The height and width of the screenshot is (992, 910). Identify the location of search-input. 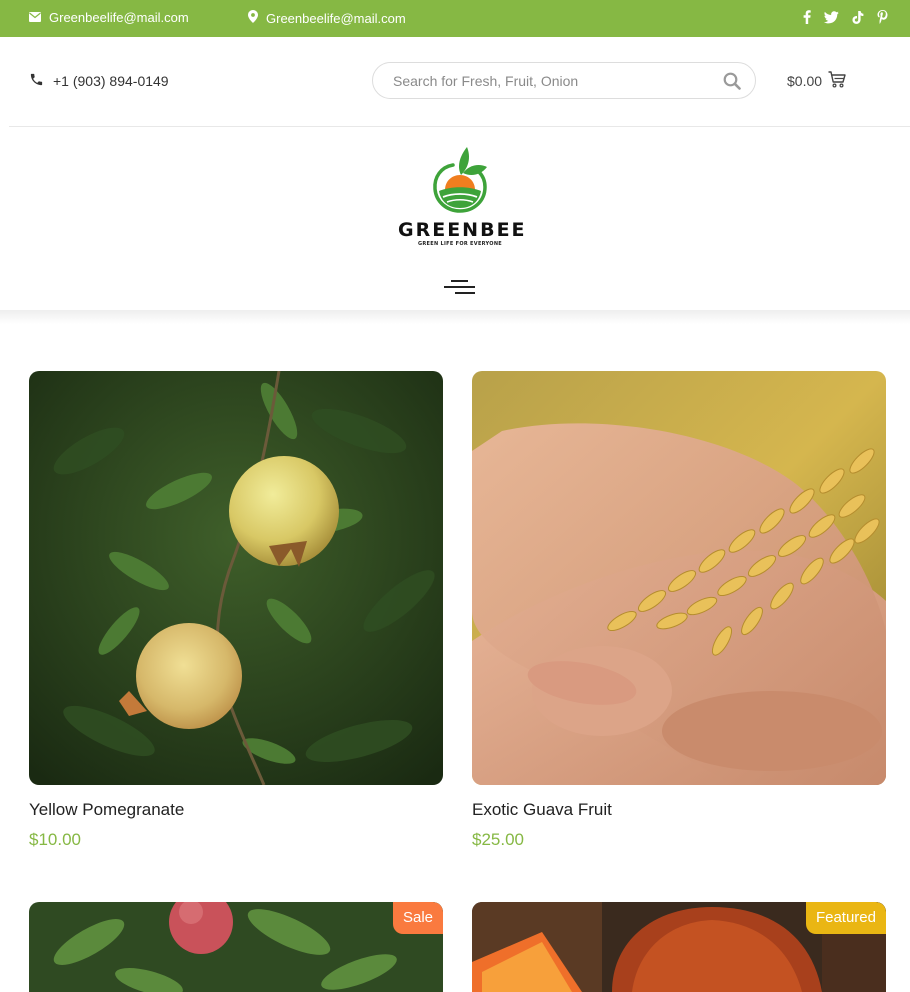
(548, 81).